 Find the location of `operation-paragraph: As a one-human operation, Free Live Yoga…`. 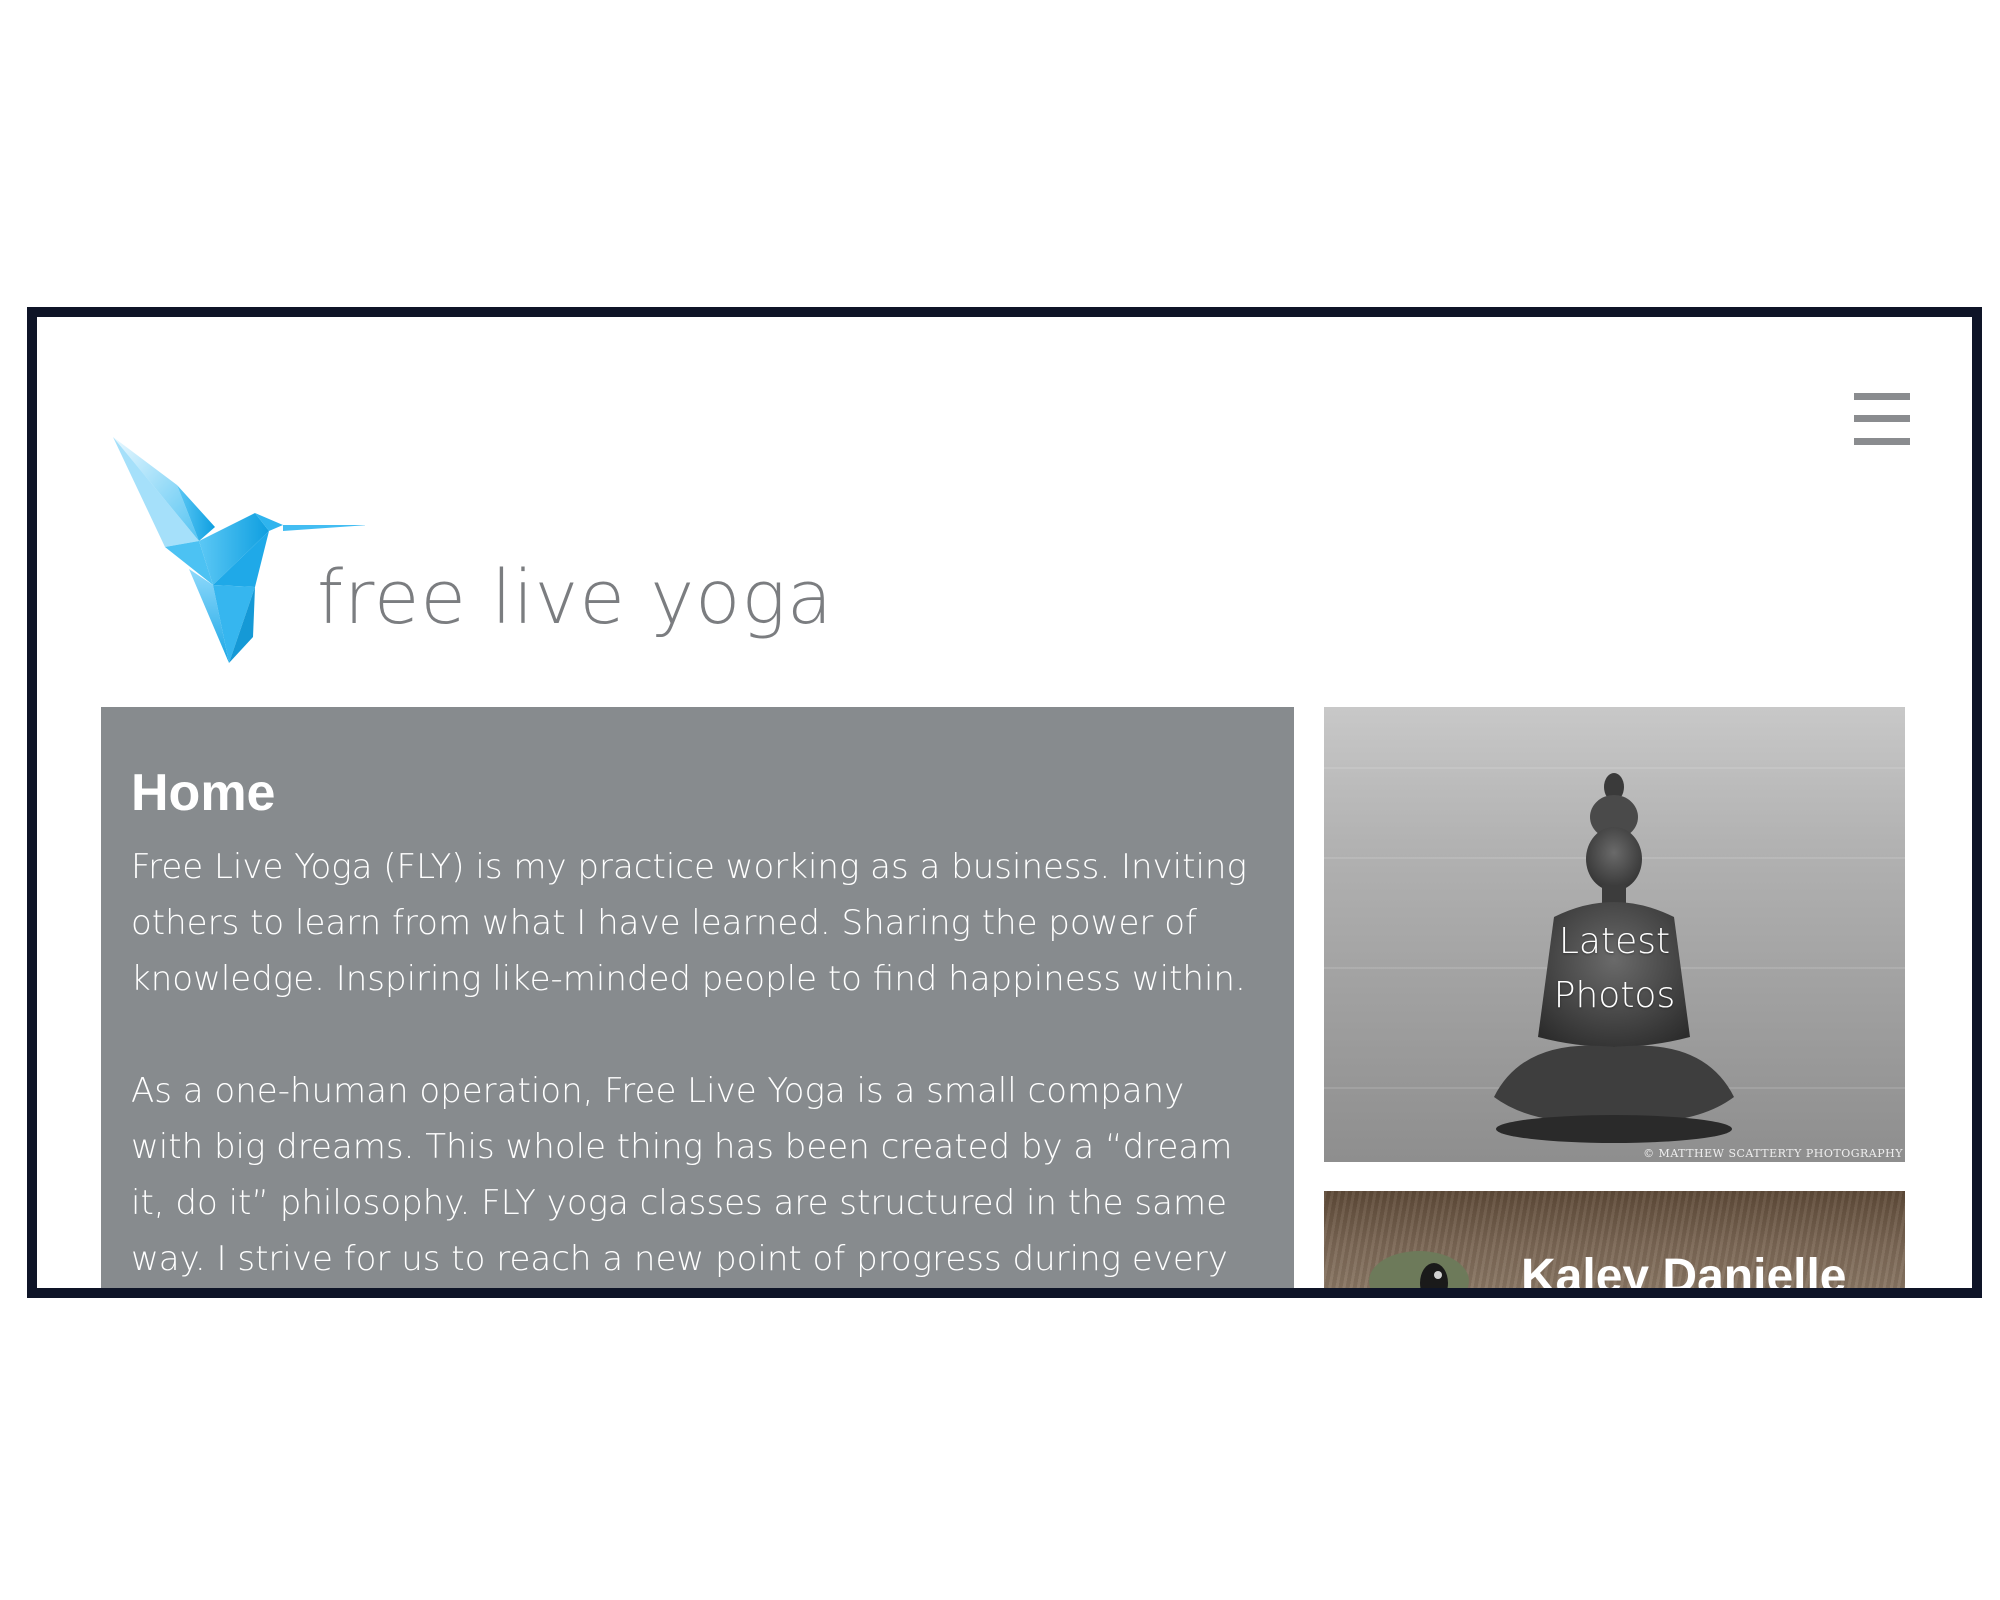

operation-paragraph: As a one-human operation, Free Live Yoga… is located at coordinates (682, 1175).